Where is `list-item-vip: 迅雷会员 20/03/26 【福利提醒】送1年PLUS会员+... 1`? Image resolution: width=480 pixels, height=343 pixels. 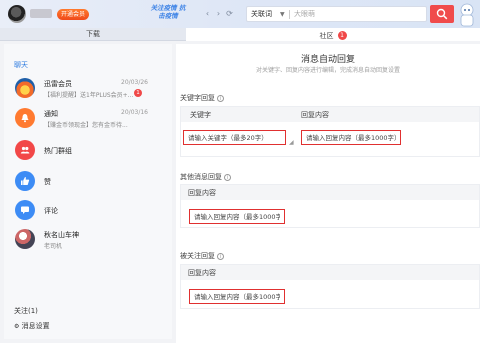
list-item-vip: 迅雷会员 20/03/26 【福利提醒】送1年PLUS会员+... 1 is located at coordinates (88, 90).